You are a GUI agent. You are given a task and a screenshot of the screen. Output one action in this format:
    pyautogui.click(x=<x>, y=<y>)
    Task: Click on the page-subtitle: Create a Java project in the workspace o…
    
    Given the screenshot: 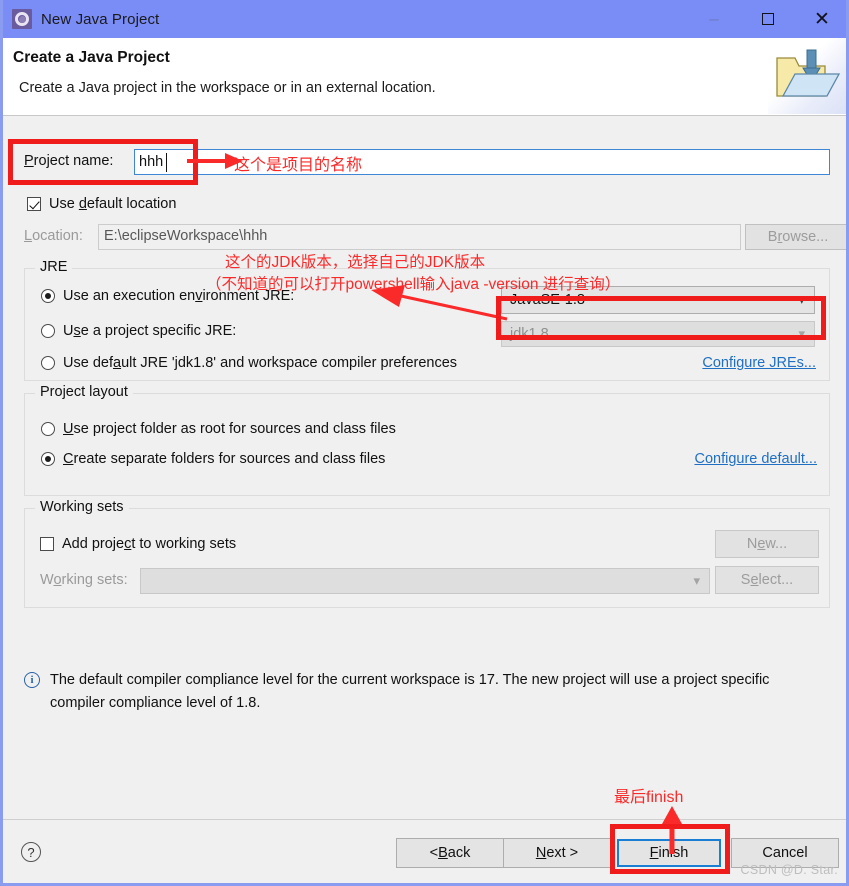 What is the action you would take?
    pyautogui.click(x=227, y=88)
    